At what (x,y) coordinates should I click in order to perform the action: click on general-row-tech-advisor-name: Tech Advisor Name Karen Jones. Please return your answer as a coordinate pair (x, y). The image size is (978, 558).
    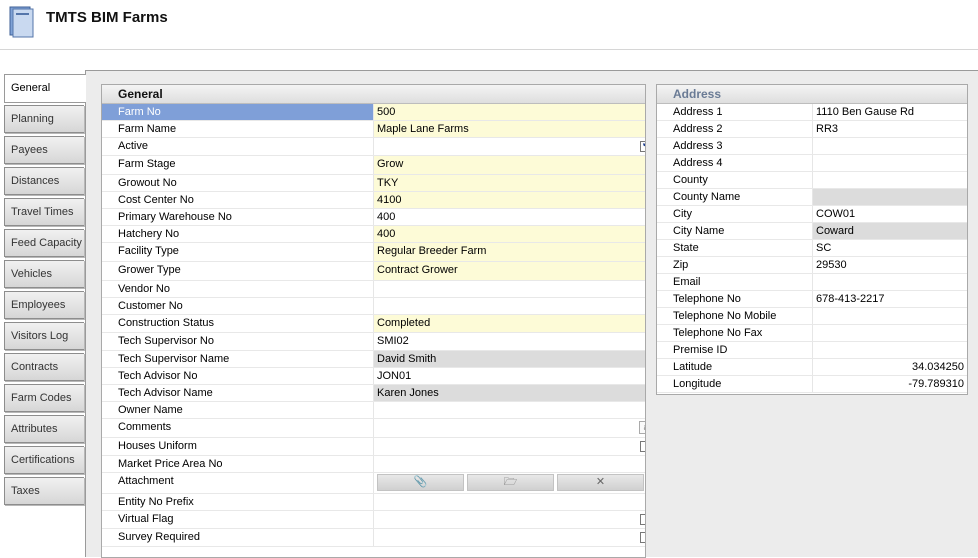
    Looking at the image, I should click on (373, 393).